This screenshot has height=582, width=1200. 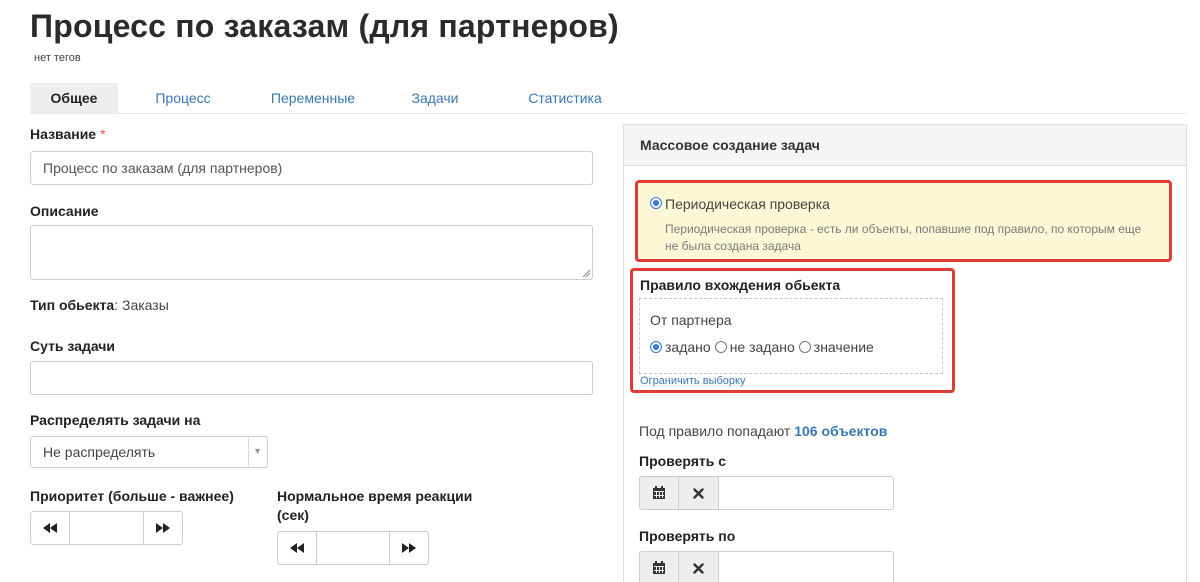 What do you see at coordinates (73, 346) in the screenshot?
I see `task-essence-label: Суть задачи` at bounding box center [73, 346].